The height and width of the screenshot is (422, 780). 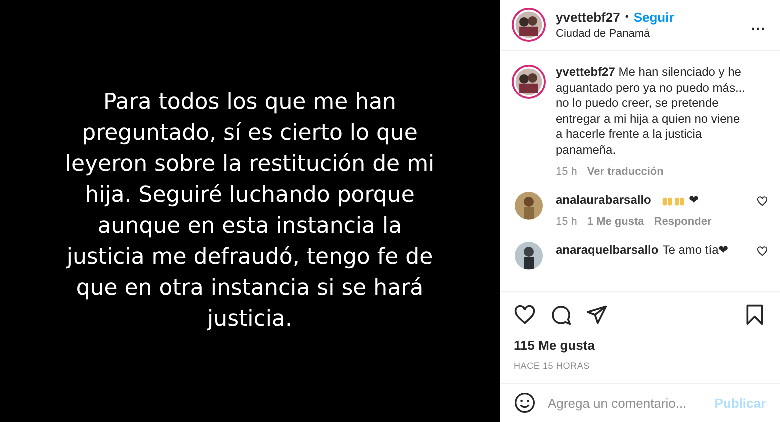 What do you see at coordinates (649, 34) in the screenshot?
I see `location-link: Ciudad de Panamá` at bounding box center [649, 34].